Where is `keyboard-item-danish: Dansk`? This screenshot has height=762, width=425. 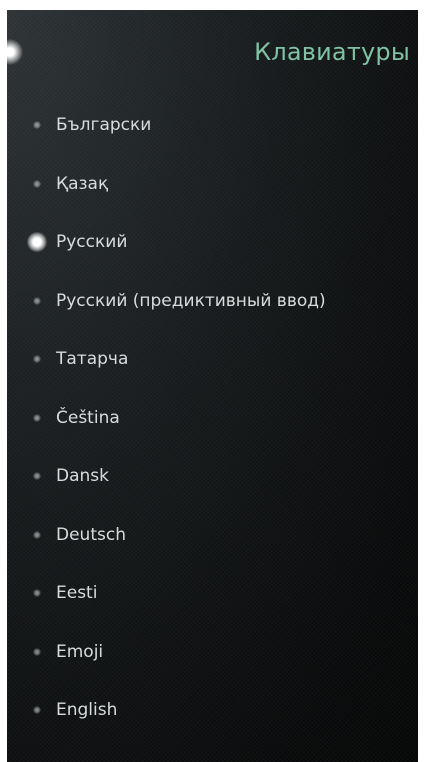
keyboard-item-danish: Dansk is located at coordinates (212, 476).